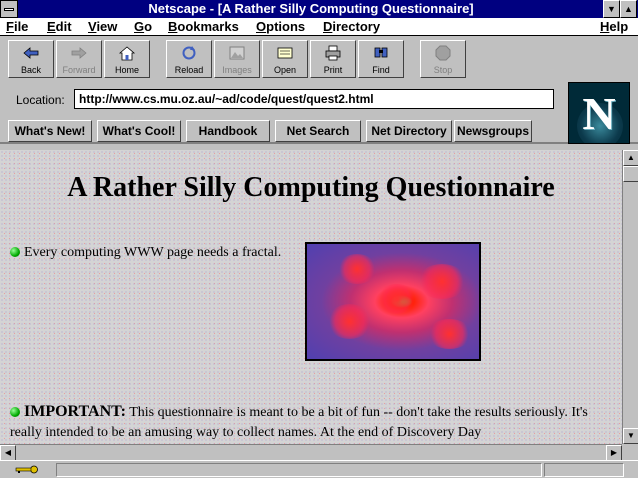 This screenshot has height=478, width=638. I want to click on scroll-thumb, so click(630, 174).